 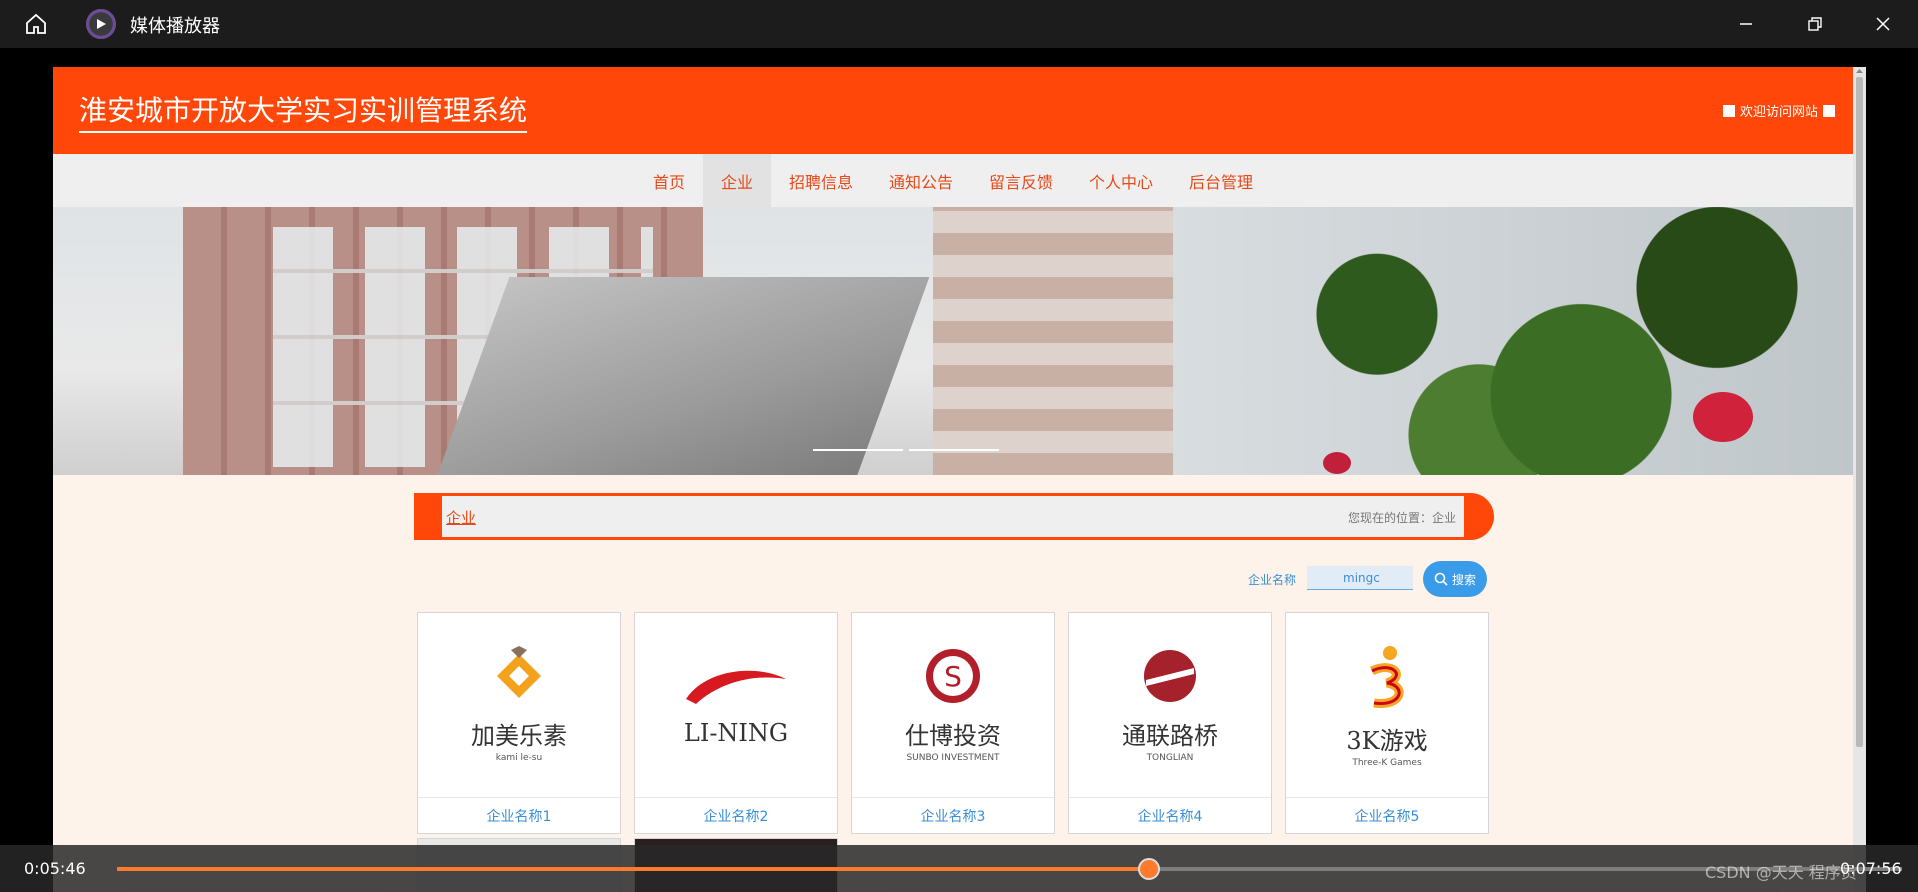 I want to click on player-titlebar: 媒体播放器, so click(x=959, y=24).